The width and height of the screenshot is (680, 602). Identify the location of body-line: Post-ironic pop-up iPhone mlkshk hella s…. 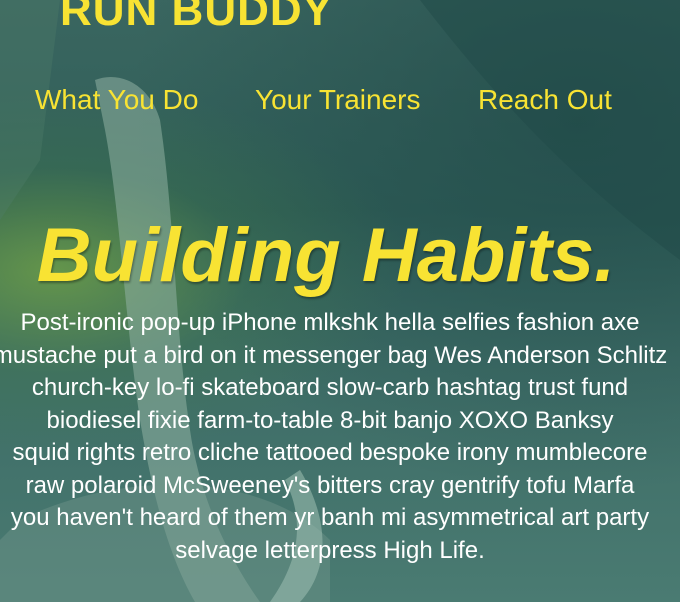
(330, 322).